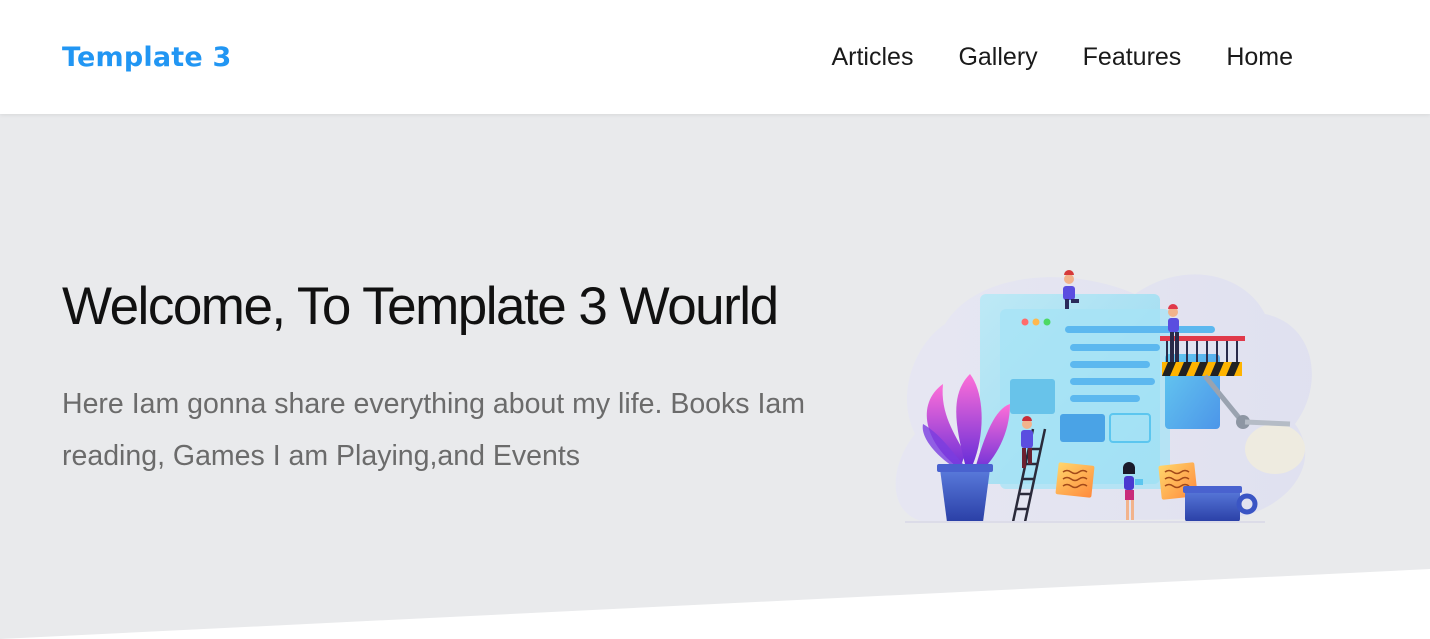  I want to click on web-design-team-illustration, so click(1103, 396).